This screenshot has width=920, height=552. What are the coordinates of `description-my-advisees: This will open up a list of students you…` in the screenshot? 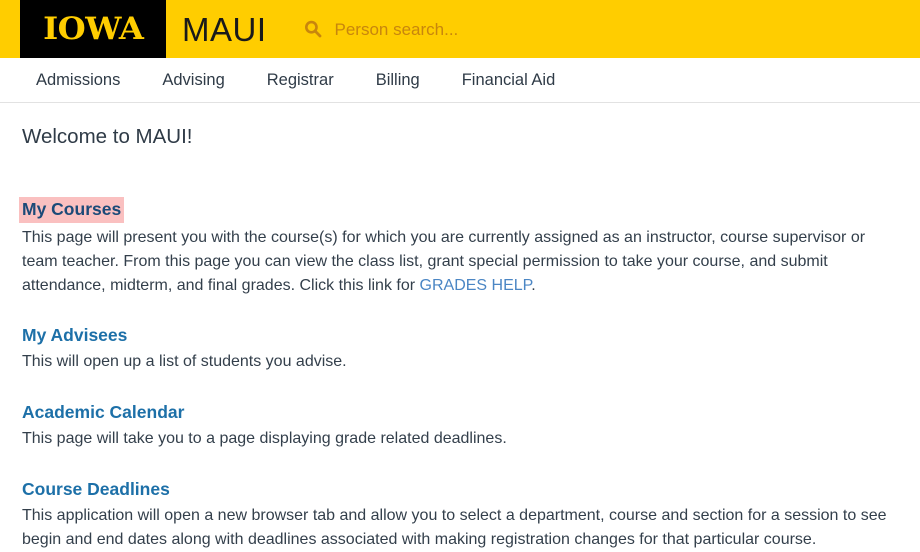 It's located at (456, 362).